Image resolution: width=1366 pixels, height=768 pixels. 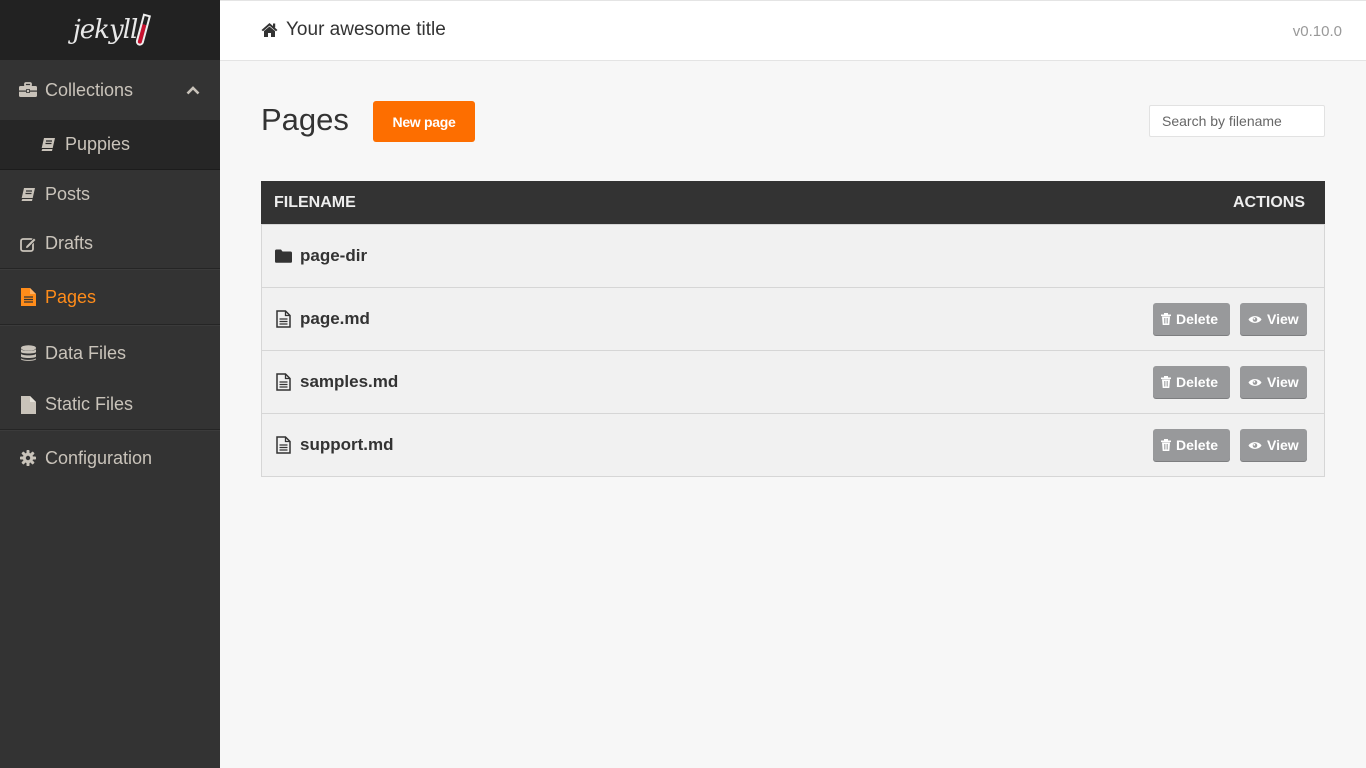 I want to click on sidebar-item-label: Collections, so click(x=89, y=89).